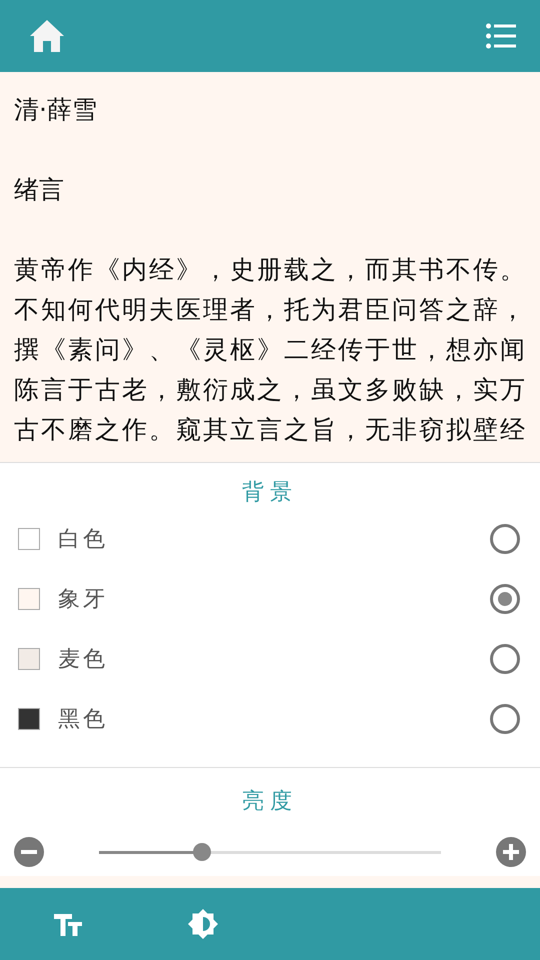  I want to click on option-label: 麦色, so click(83, 660).